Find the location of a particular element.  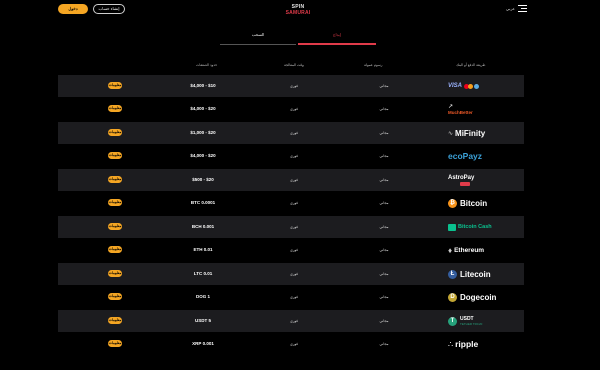

method-usdt: T USDT TETHER TRC20 is located at coordinates (476, 321).